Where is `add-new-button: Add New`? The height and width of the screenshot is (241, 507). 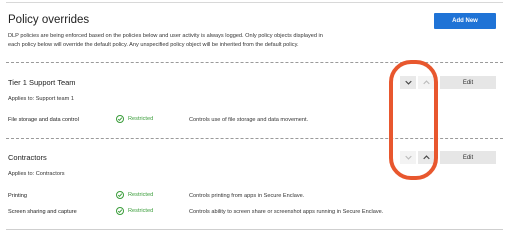 add-new-button: Add New is located at coordinates (465, 21).